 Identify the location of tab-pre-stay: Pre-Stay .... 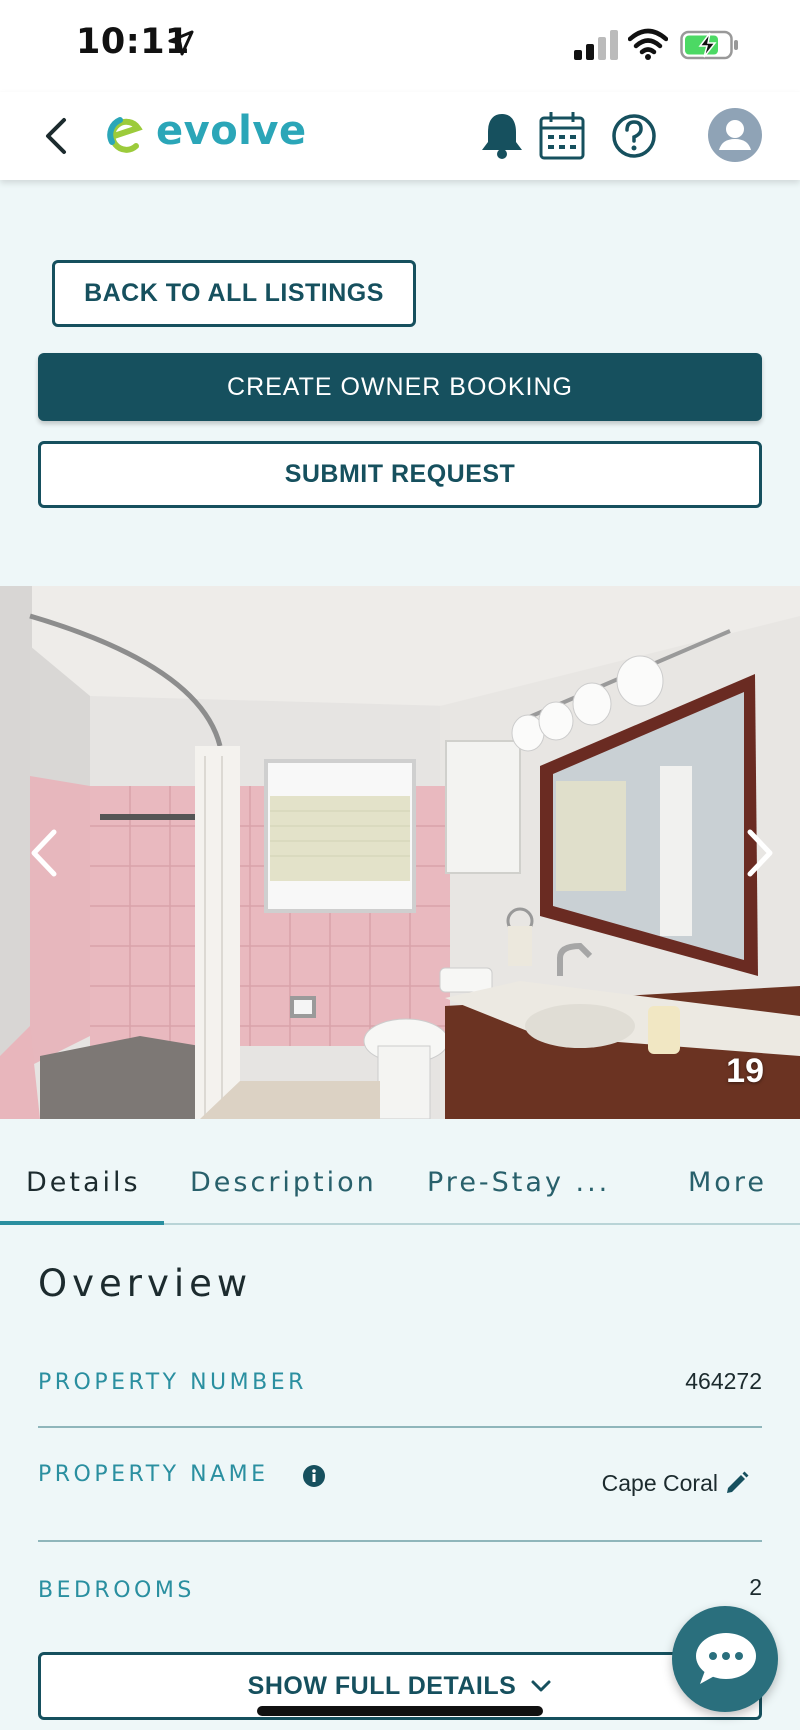
(518, 1182).